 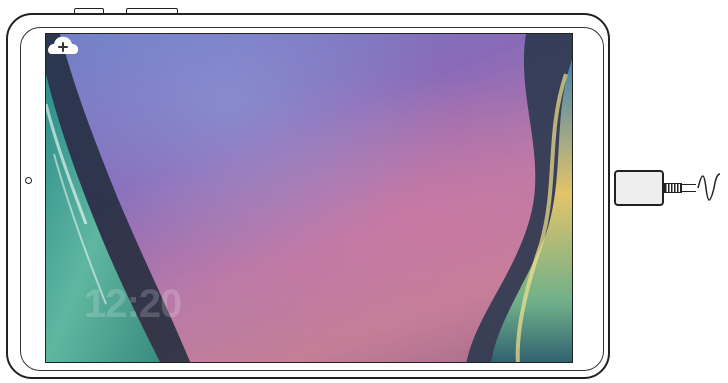 I want to click on front-camera-icon, so click(x=28, y=180).